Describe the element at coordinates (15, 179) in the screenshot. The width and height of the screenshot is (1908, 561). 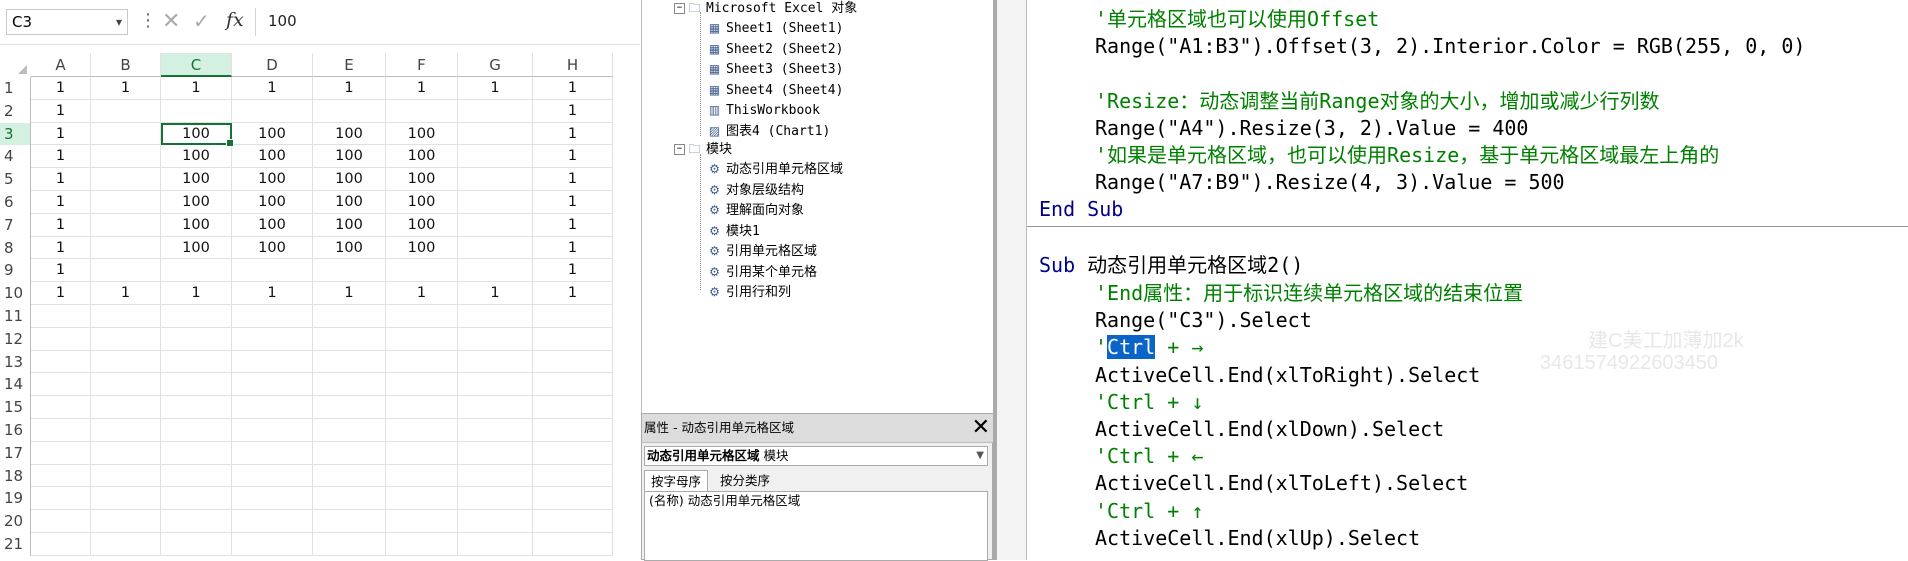
I see `row-header-5: 5` at that location.